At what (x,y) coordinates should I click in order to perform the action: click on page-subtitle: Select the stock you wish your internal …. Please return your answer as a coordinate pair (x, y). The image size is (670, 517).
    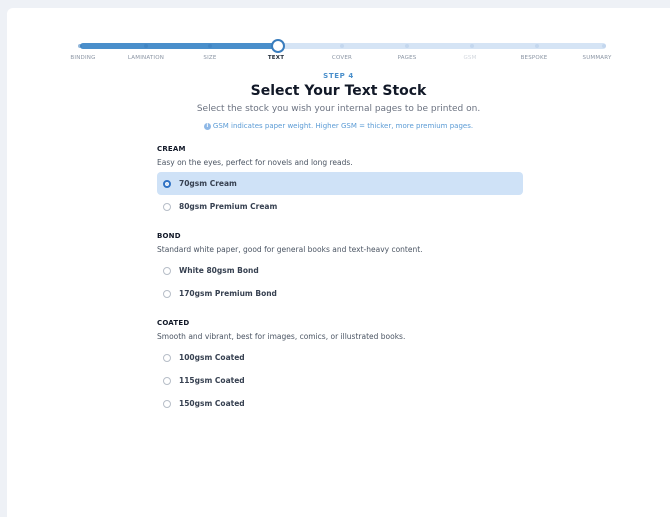
    Looking at the image, I should click on (338, 109).